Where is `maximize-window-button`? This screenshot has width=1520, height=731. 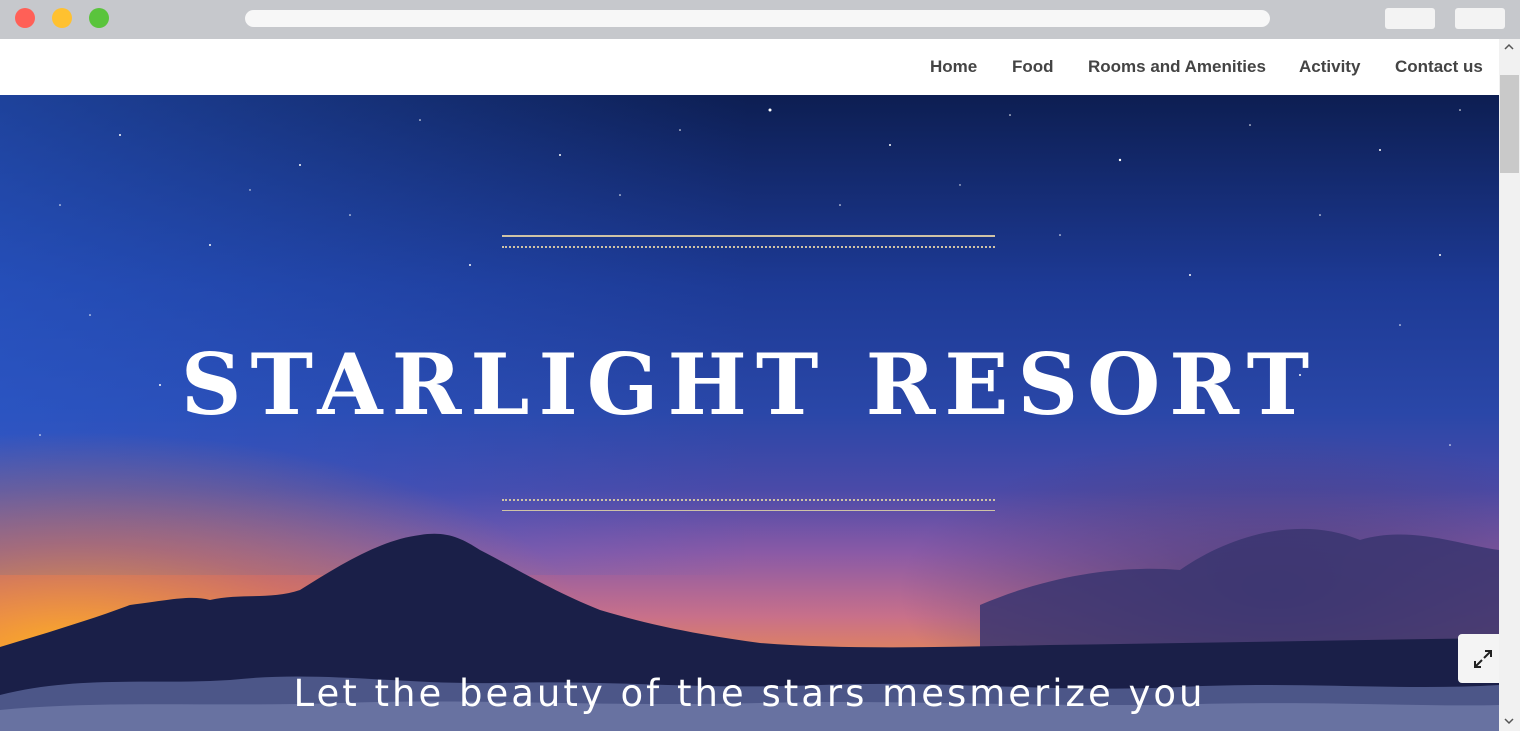 maximize-window-button is located at coordinates (99, 18).